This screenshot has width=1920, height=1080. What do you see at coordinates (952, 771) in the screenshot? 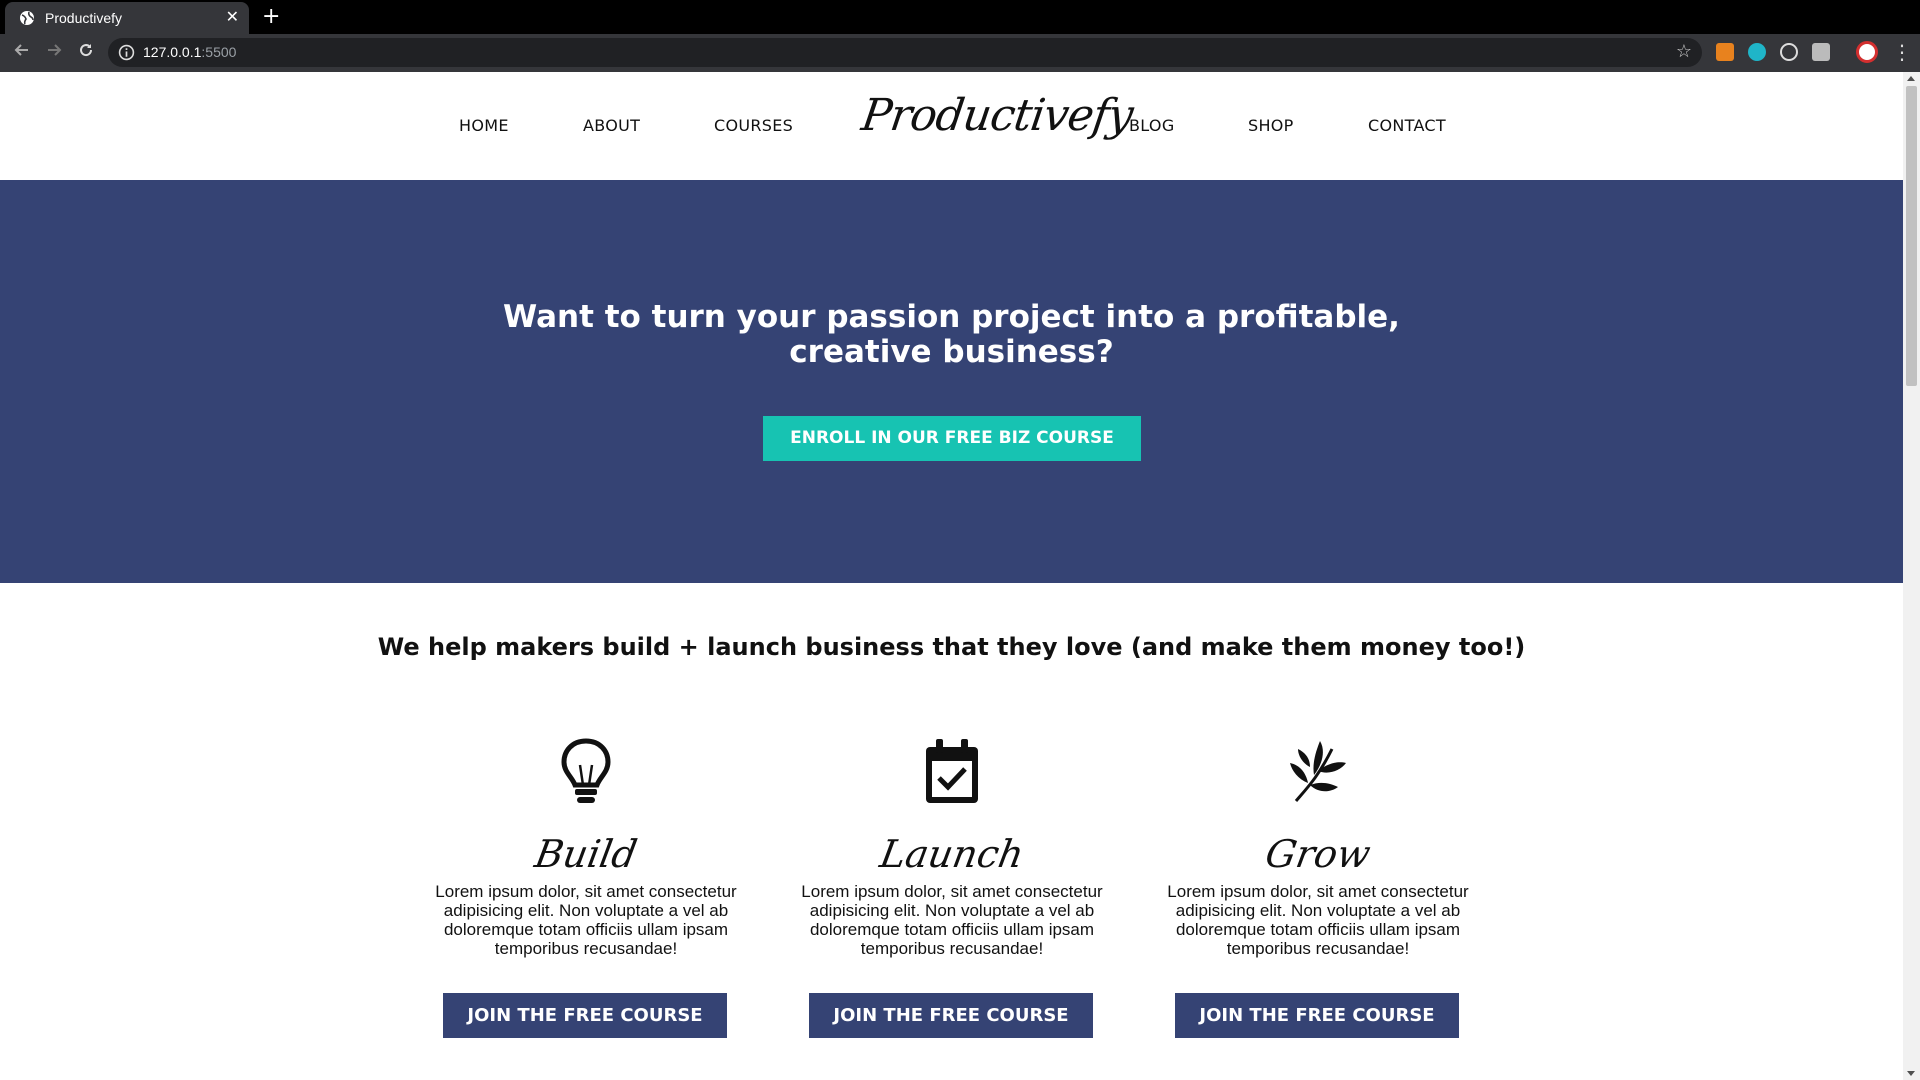
I see `calendar-check-icon` at bounding box center [952, 771].